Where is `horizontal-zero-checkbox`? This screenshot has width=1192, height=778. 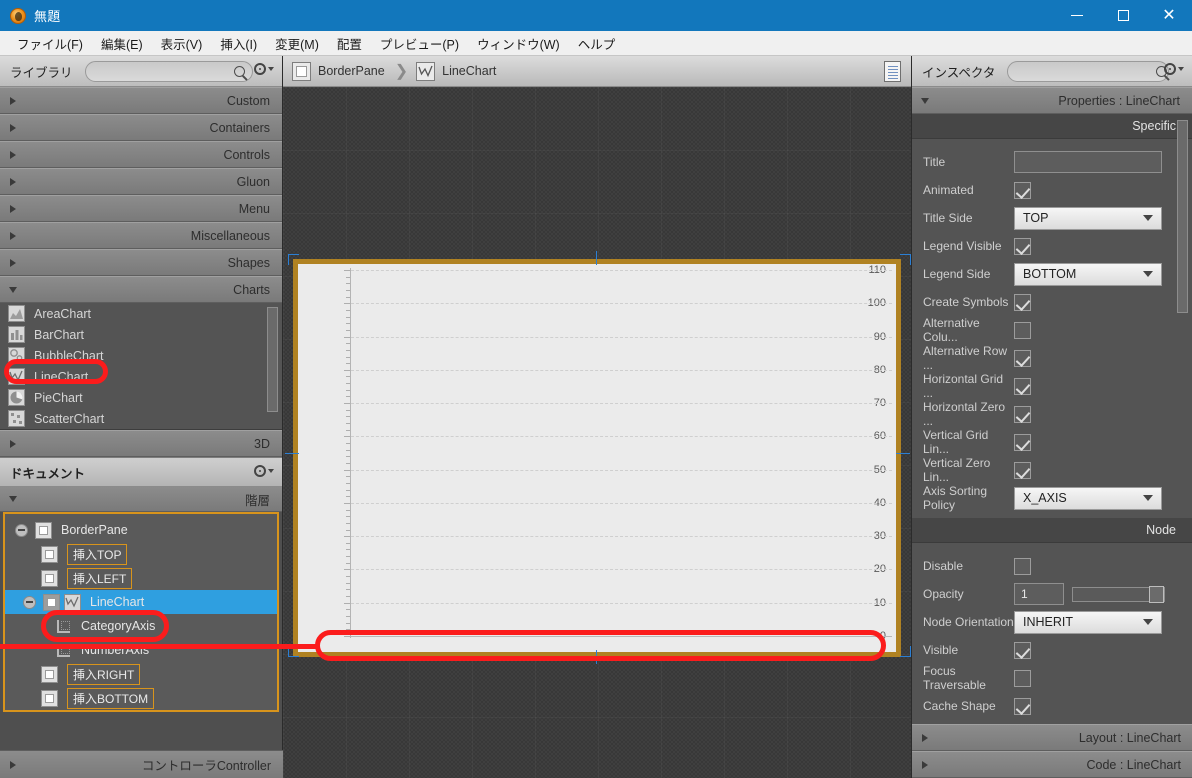
horizontal-zero-checkbox is located at coordinates (1022, 414).